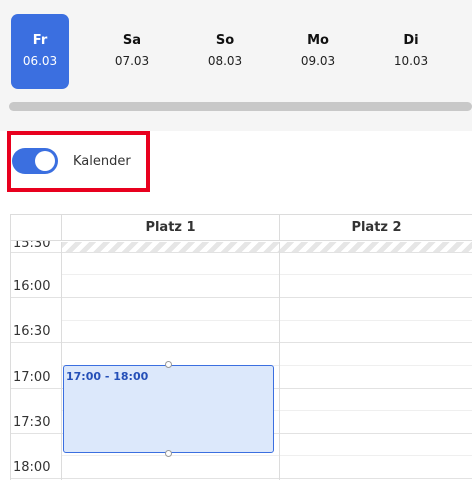 The image size is (472, 480). I want to click on date-item-so: So 08.03, so click(225, 51).